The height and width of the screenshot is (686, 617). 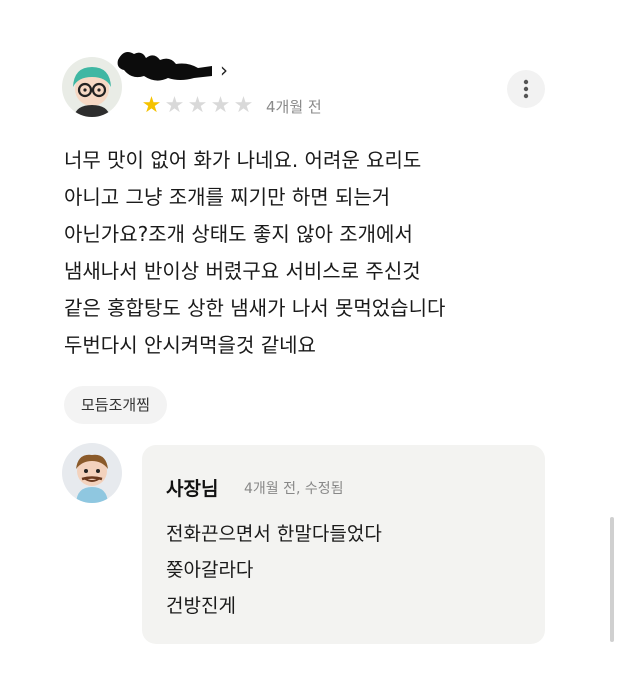 What do you see at coordinates (116, 405) in the screenshot?
I see `menu-tag-chip: 모듬조개찜` at bounding box center [116, 405].